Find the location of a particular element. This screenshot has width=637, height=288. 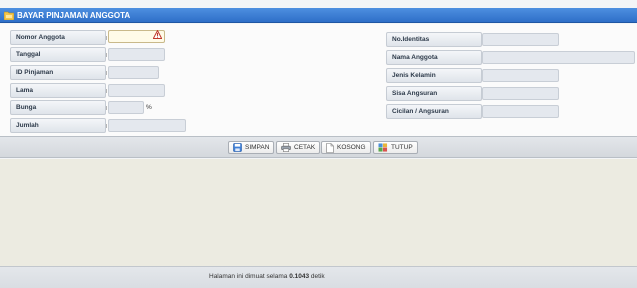

close-door-icon is located at coordinates (383, 147).